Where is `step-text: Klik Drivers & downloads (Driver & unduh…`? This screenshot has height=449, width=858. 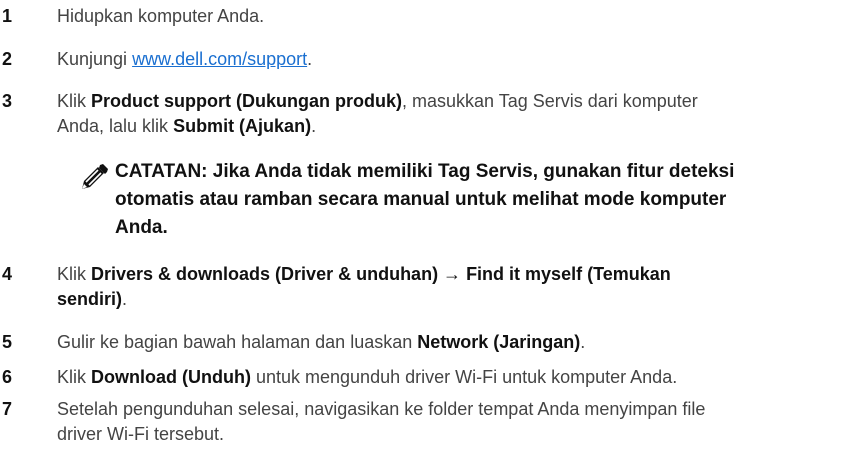 step-text: Klik Drivers & downloads (Driver & unduh… is located at coordinates (452, 287).